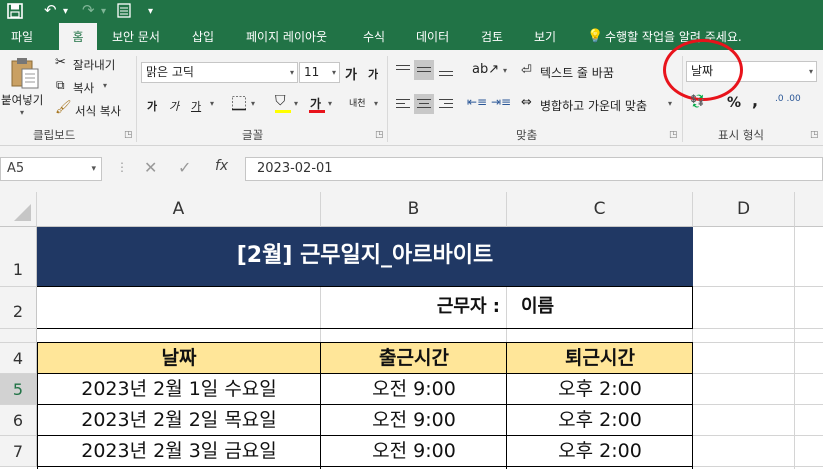  Describe the element at coordinates (692, 307) in the screenshot. I see `border-line` at that location.